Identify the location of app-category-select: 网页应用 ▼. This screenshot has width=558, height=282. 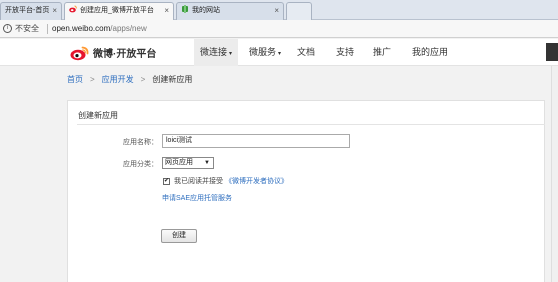
(188, 163).